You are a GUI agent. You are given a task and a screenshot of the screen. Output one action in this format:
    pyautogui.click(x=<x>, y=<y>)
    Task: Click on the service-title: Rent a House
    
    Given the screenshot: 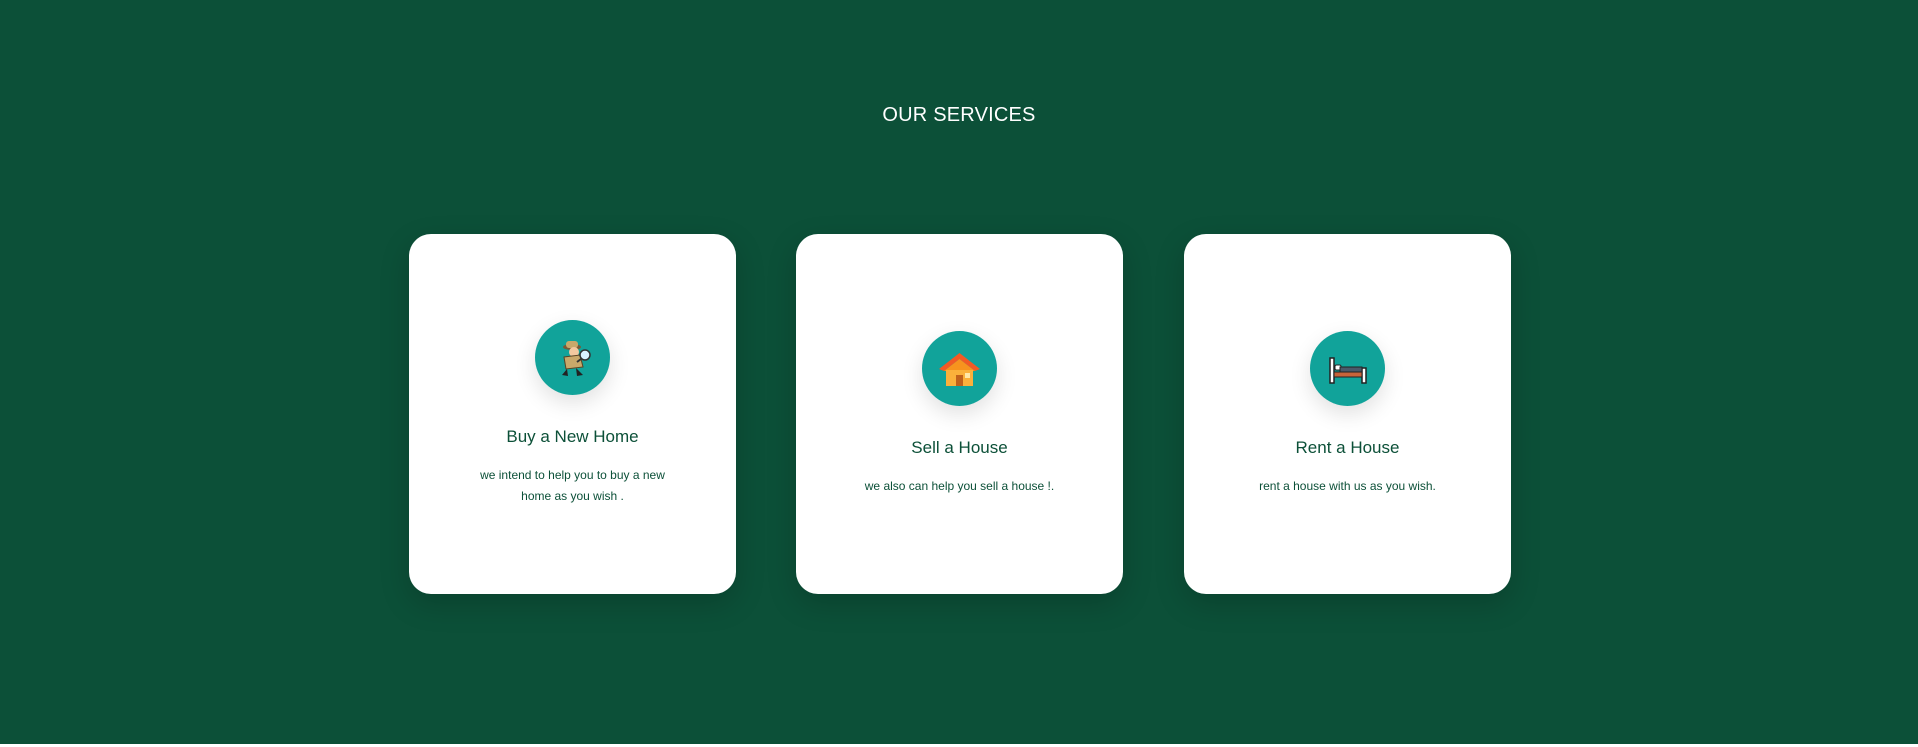 What is the action you would take?
    pyautogui.click(x=1347, y=447)
    